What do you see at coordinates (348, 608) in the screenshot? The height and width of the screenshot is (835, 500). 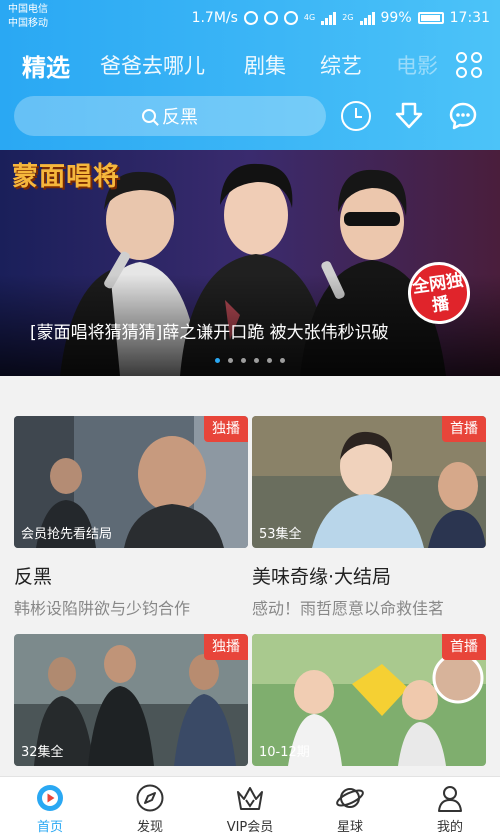 I see `video-subtitle: 感动！雨哲愿意以命救佳茗` at bounding box center [348, 608].